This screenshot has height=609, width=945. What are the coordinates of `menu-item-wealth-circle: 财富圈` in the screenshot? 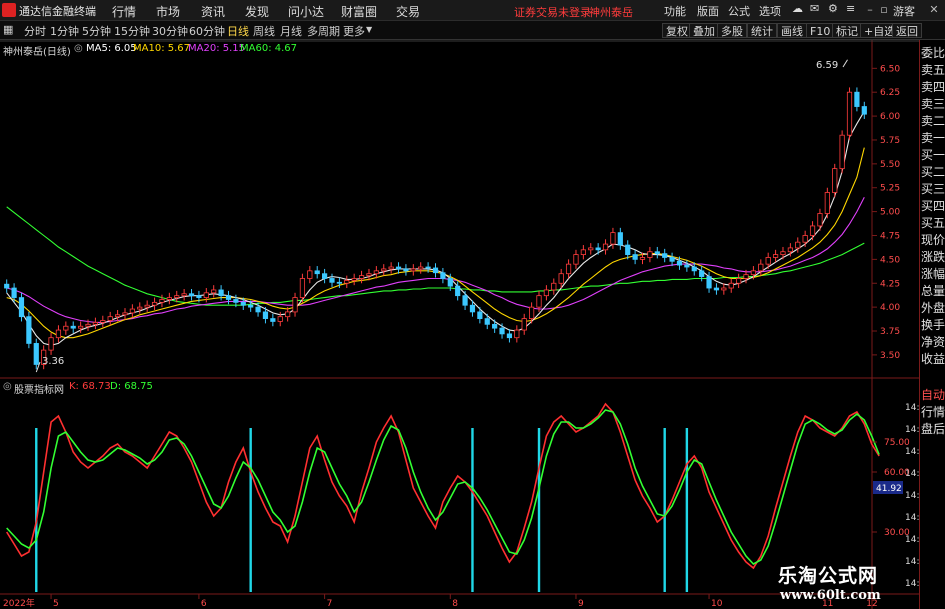 It's located at (359, 11).